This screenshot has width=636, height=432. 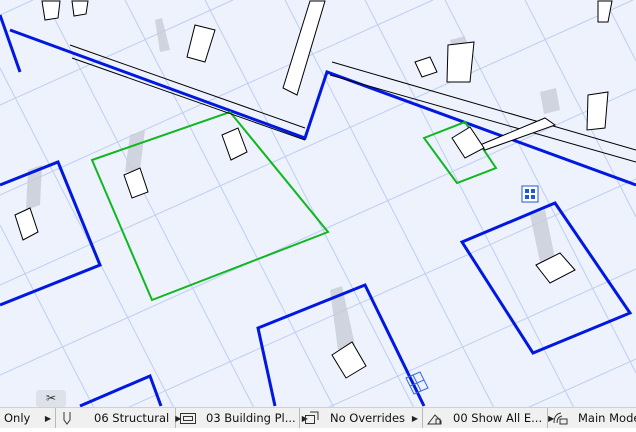 I want to click on pen-set-icon, so click(x=68, y=418).